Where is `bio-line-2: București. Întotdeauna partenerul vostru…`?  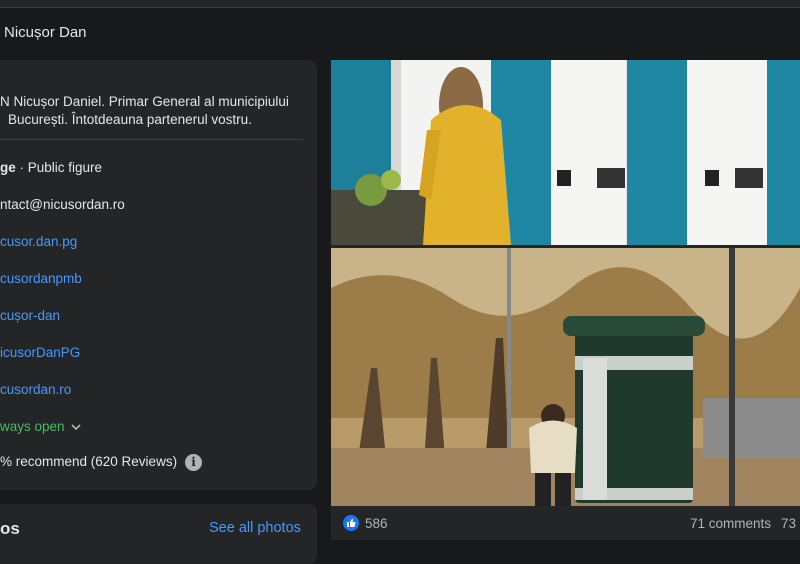 bio-line-2: București. Întotdeauna partenerul vostru… is located at coordinates (130, 119).